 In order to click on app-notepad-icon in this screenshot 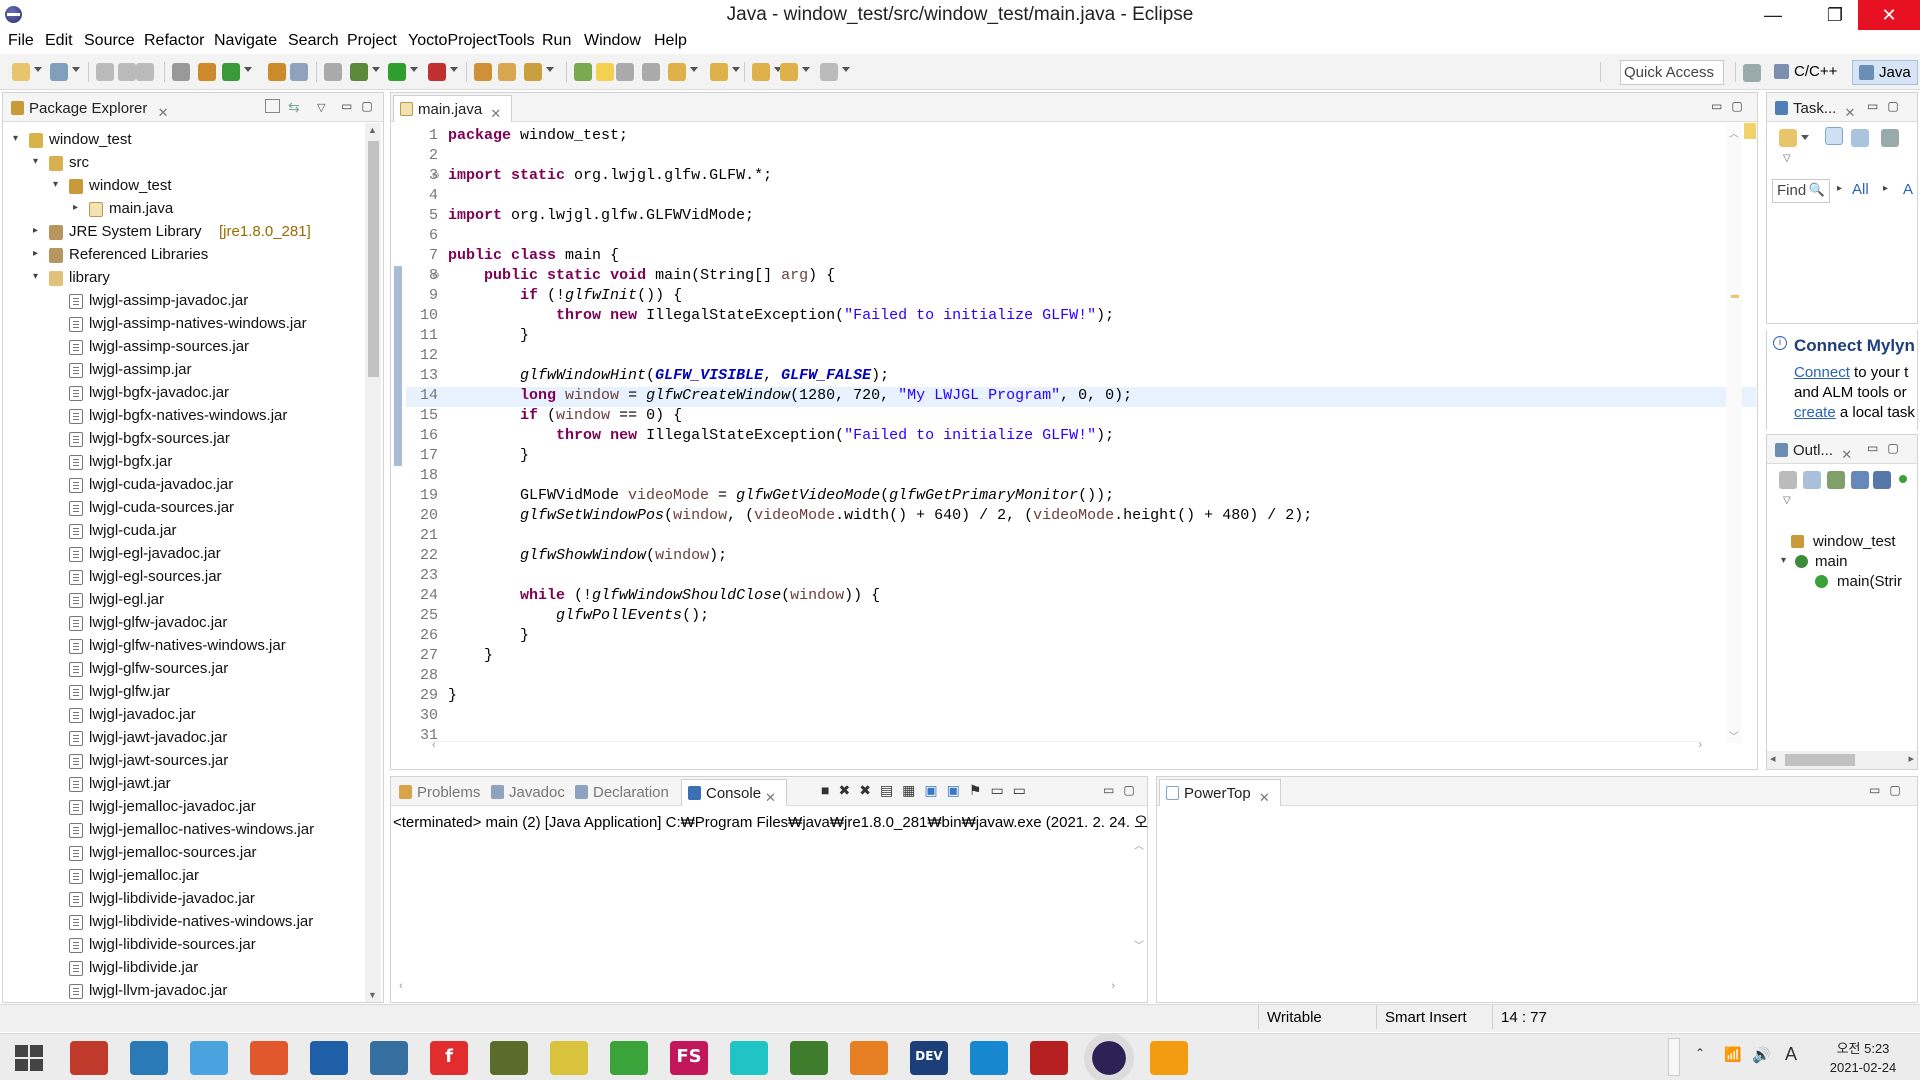, I will do `click(569, 1058)`.